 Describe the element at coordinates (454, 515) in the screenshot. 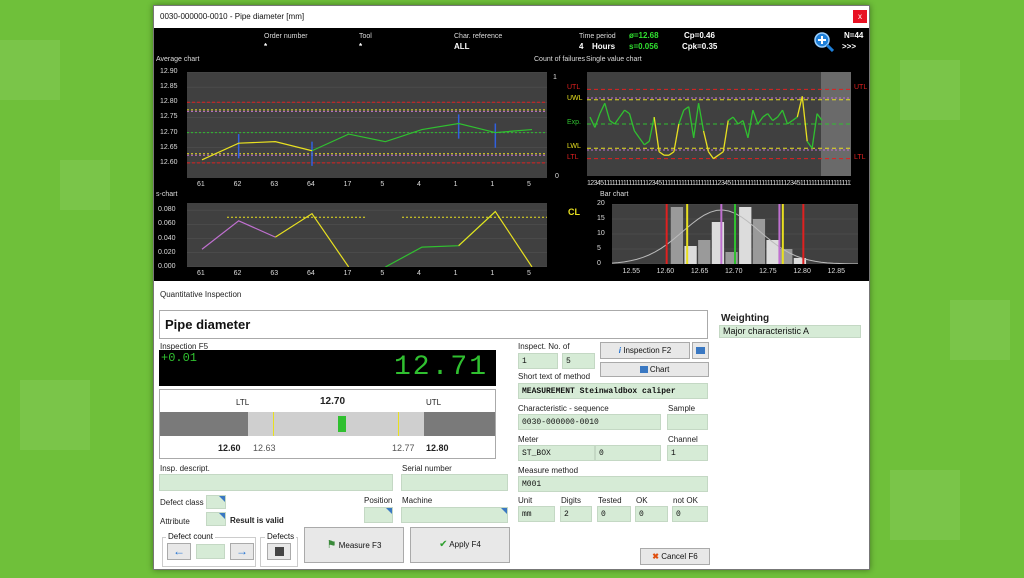

I see `machine-field` at that location.